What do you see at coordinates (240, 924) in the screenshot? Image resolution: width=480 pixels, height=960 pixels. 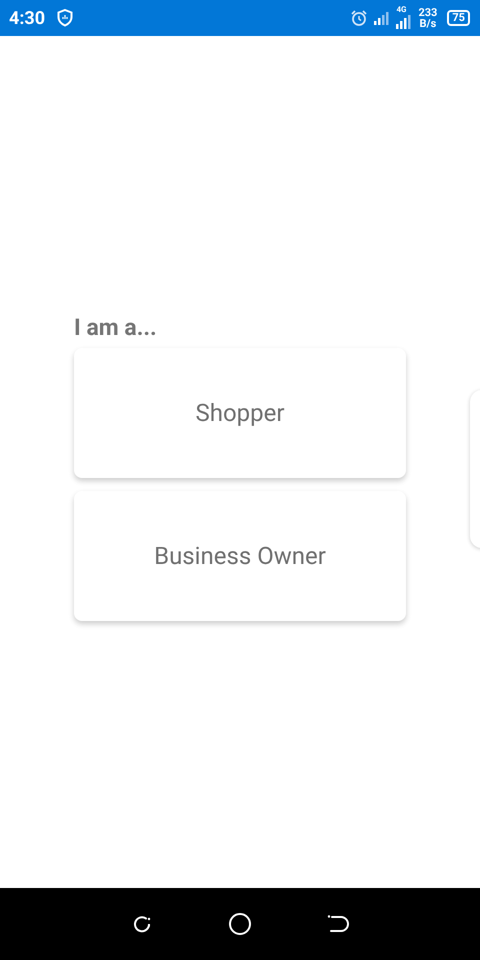 I see `home-icon` at bounding box center [240, 924].